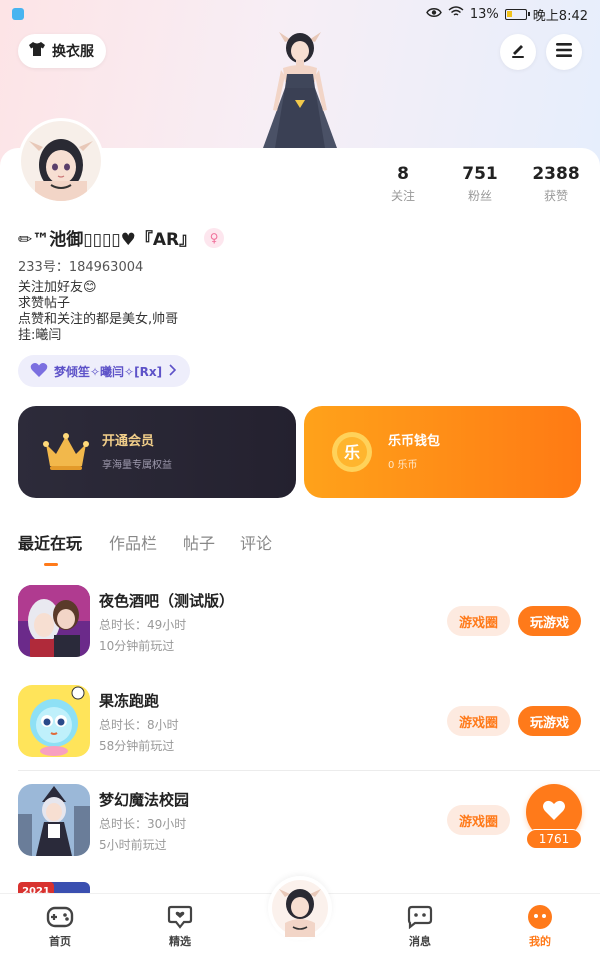 The image size is (600, 960). I want to click on likes-count: 2388, so click(556, 174).